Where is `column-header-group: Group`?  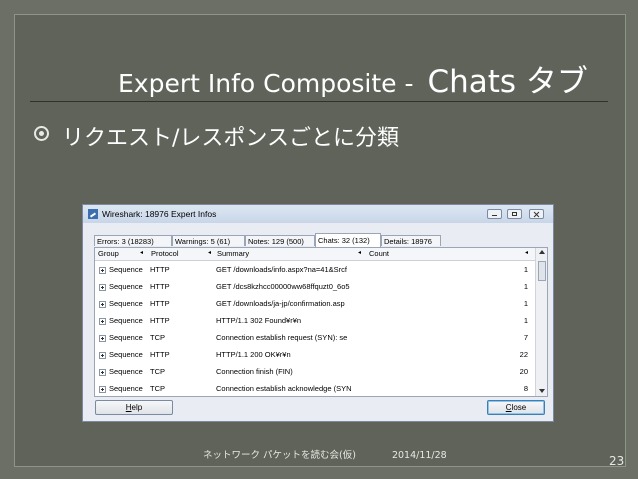
column-header-group: Group is located at coordinates (108, 253).